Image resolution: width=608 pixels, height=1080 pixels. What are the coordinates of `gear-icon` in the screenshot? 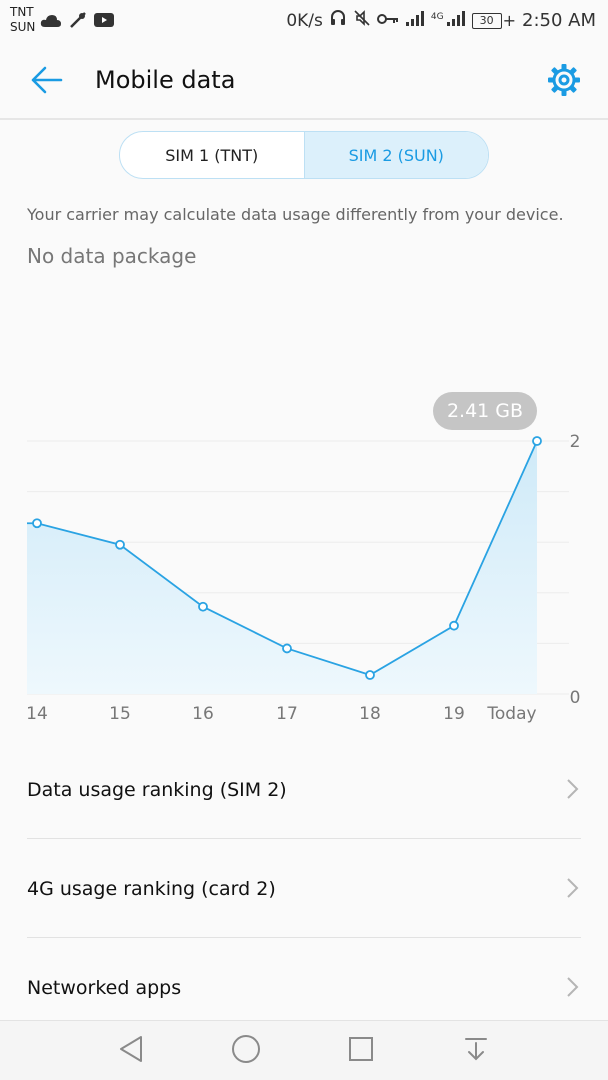 It's located at (564, 82).